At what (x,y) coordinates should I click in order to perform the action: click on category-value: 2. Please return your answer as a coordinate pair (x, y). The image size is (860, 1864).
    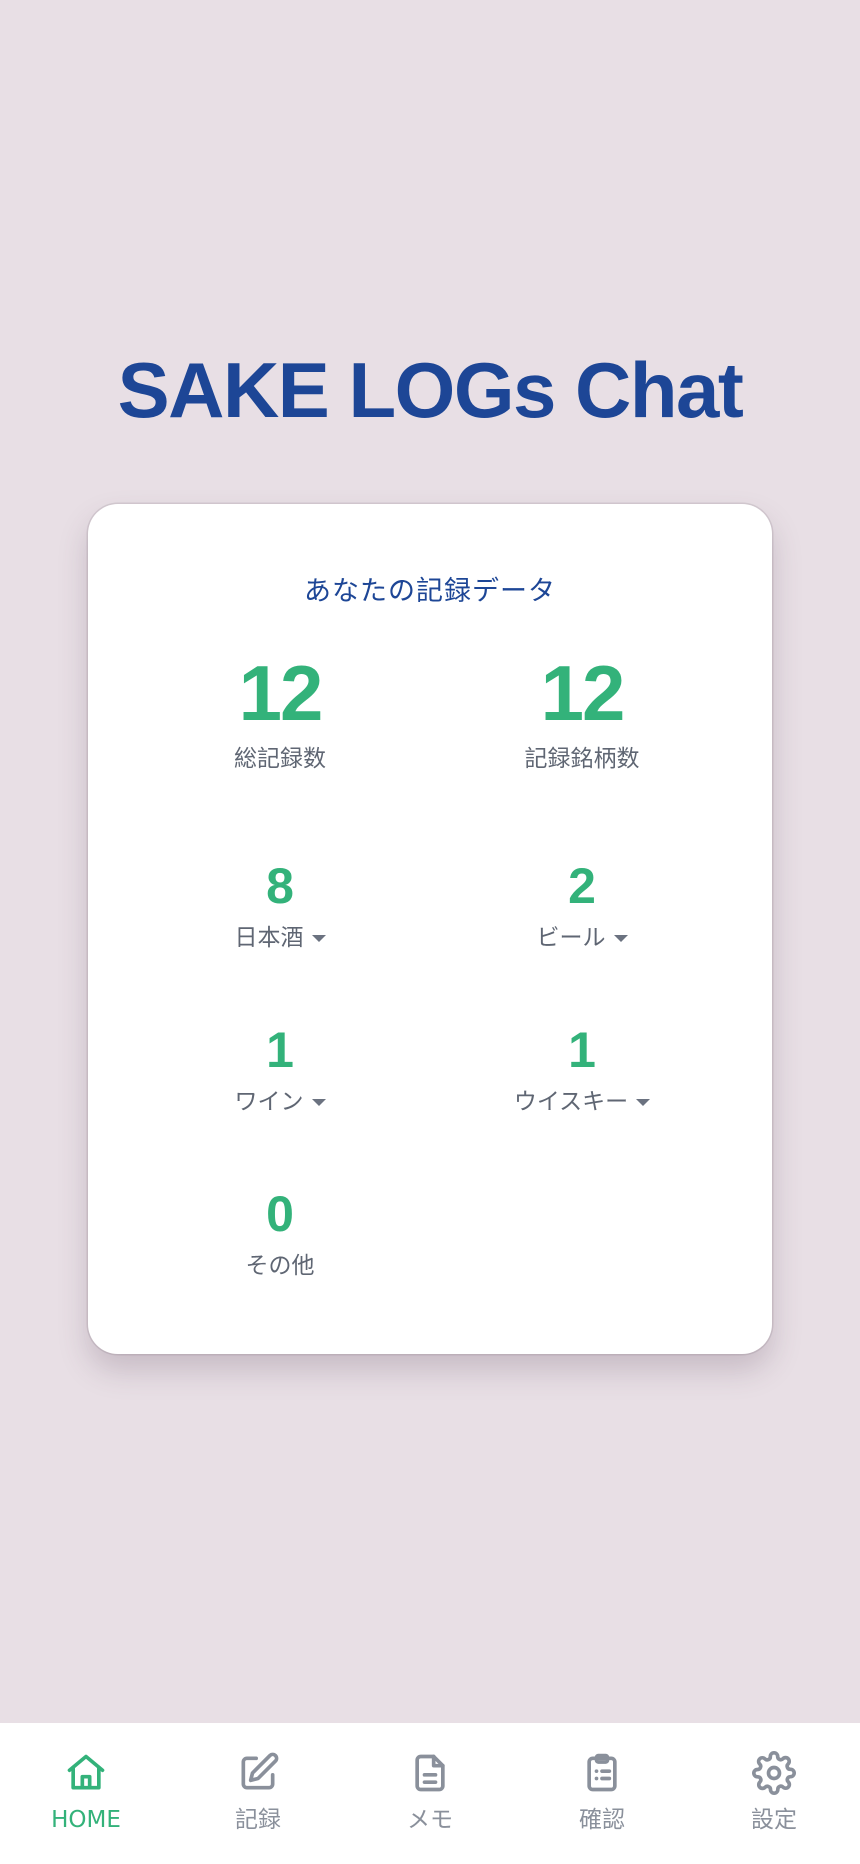
    Looking at the image, I should click on (582, 886).